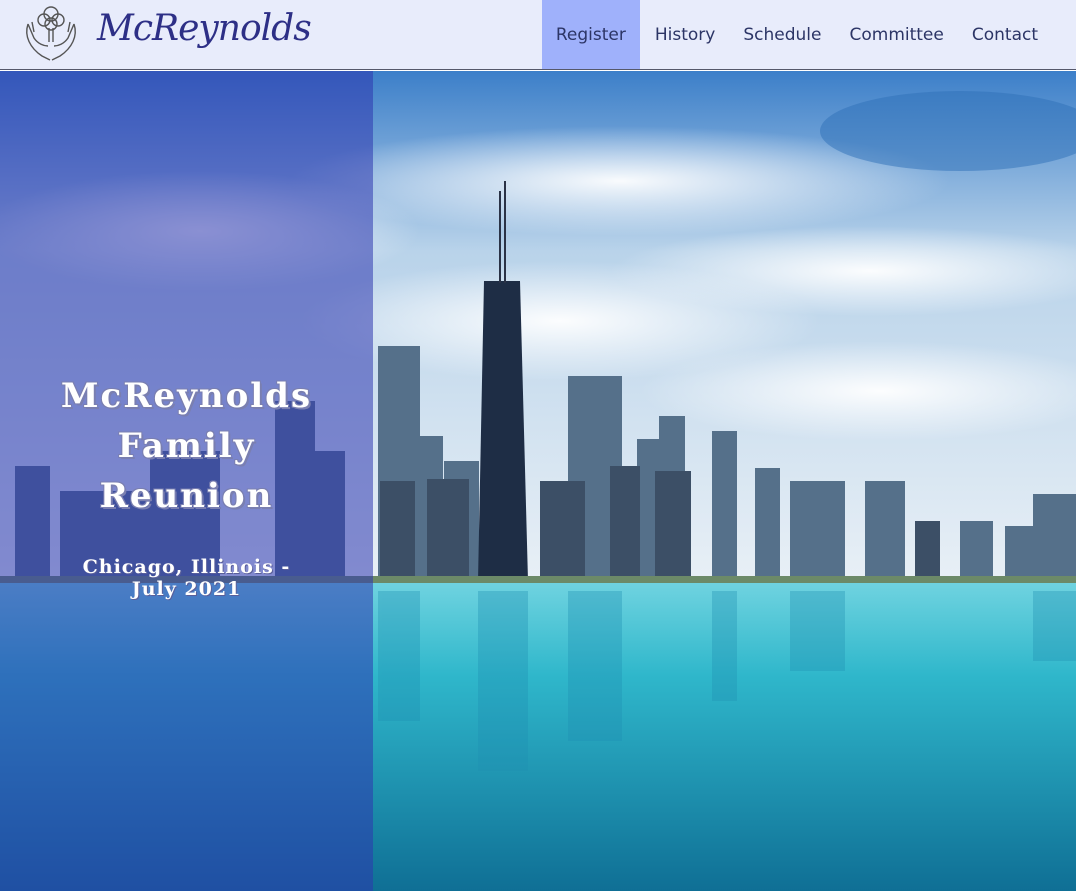  I want to click on hero-title: McReynolds Family Reunion, so click(186, 446).